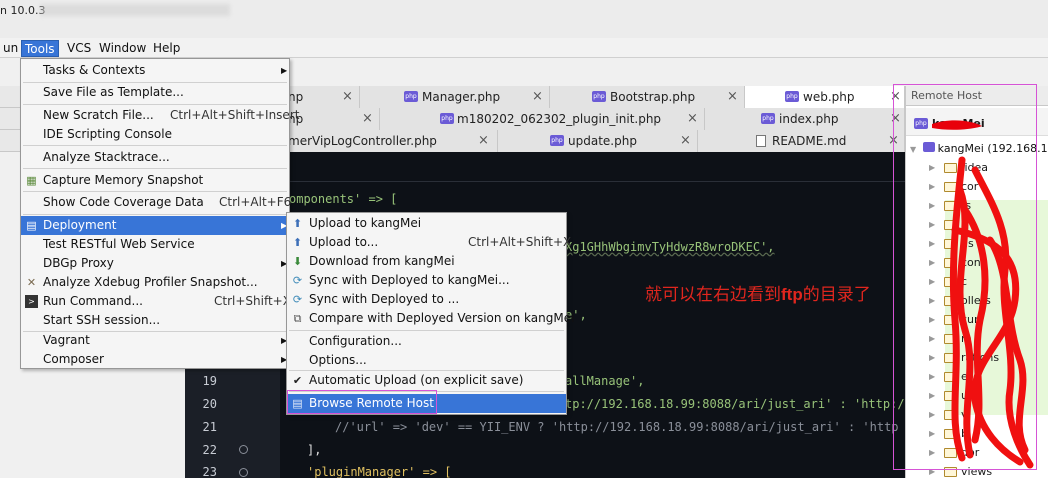 The width and height of the screenshot is (1048, 478). What do you see at coordinates (155, 225) in the screenshot?
I see `menu-item-deployment: ▤ Deployment ▶` at bounding box center [155, 225].